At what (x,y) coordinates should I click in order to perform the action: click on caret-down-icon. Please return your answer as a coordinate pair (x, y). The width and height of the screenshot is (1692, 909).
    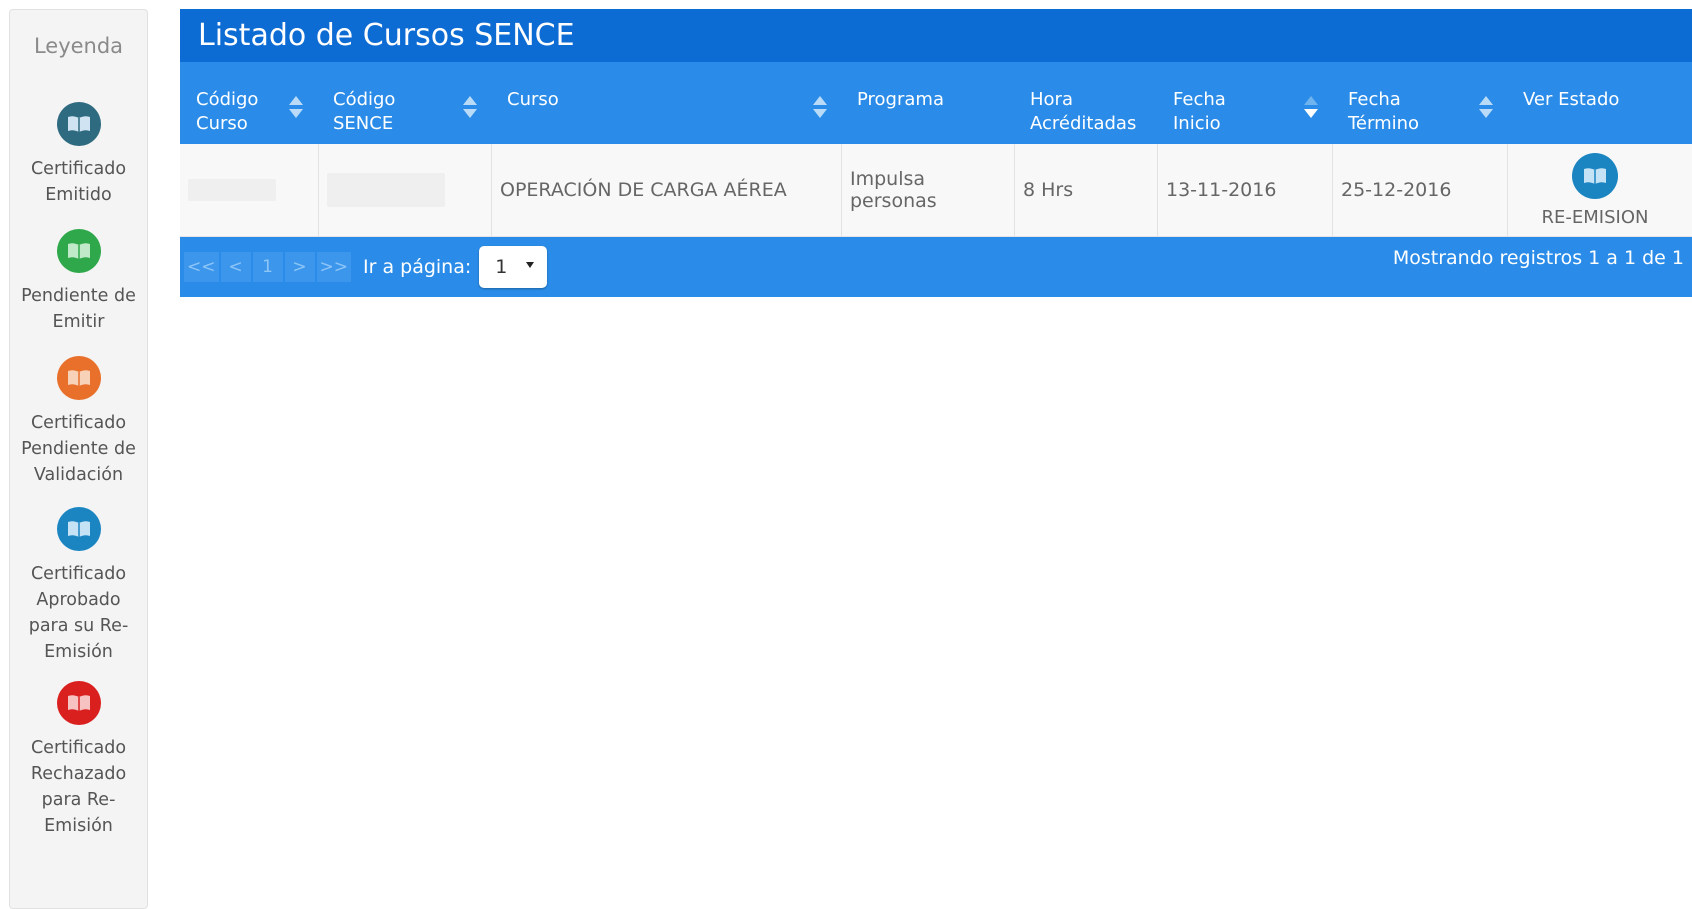
    Looking at the image, I should click on (530, 265).